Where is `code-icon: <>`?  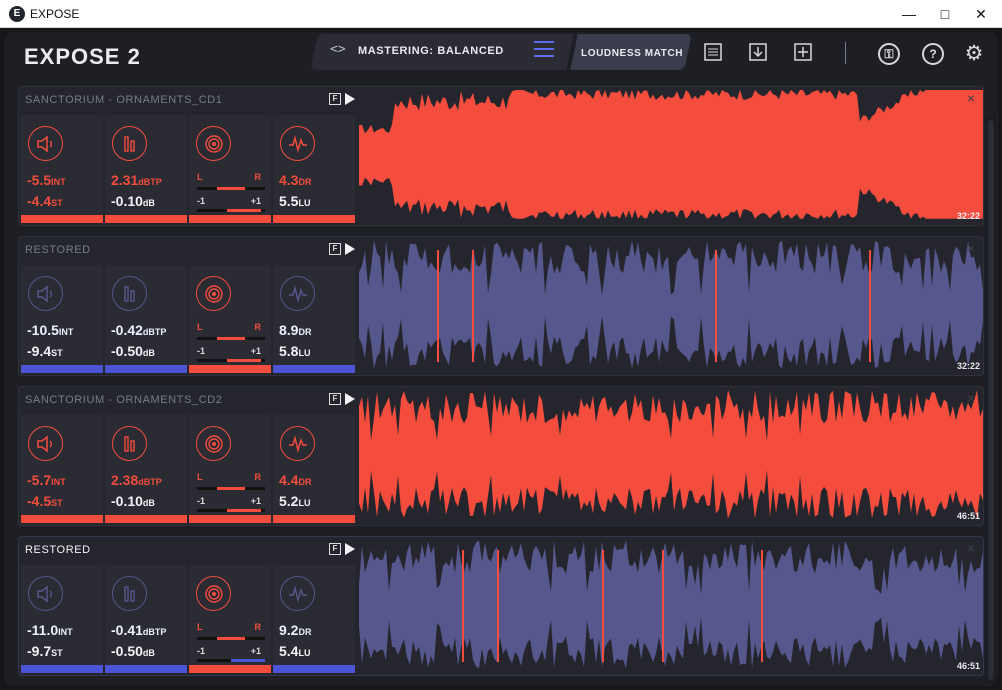 code-icon: <> is located at coordinates (338, 49).